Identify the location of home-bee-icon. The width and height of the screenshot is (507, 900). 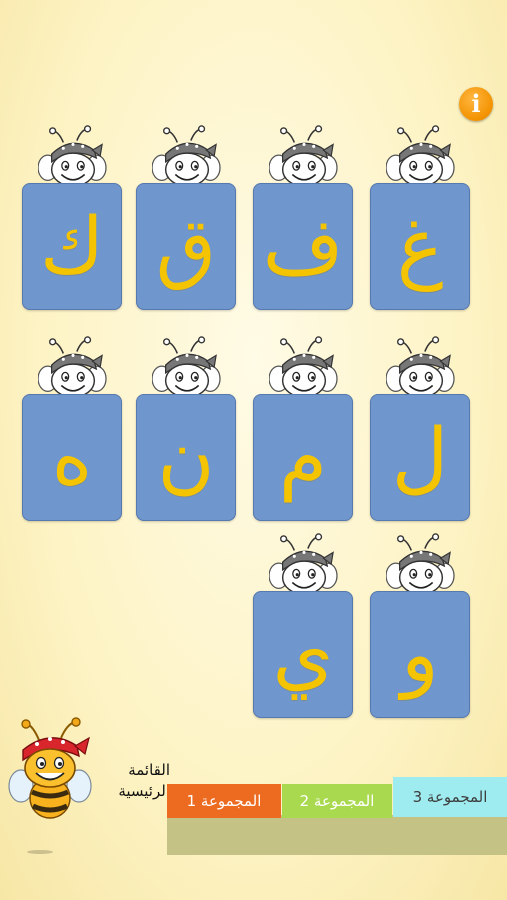
(50, 772).